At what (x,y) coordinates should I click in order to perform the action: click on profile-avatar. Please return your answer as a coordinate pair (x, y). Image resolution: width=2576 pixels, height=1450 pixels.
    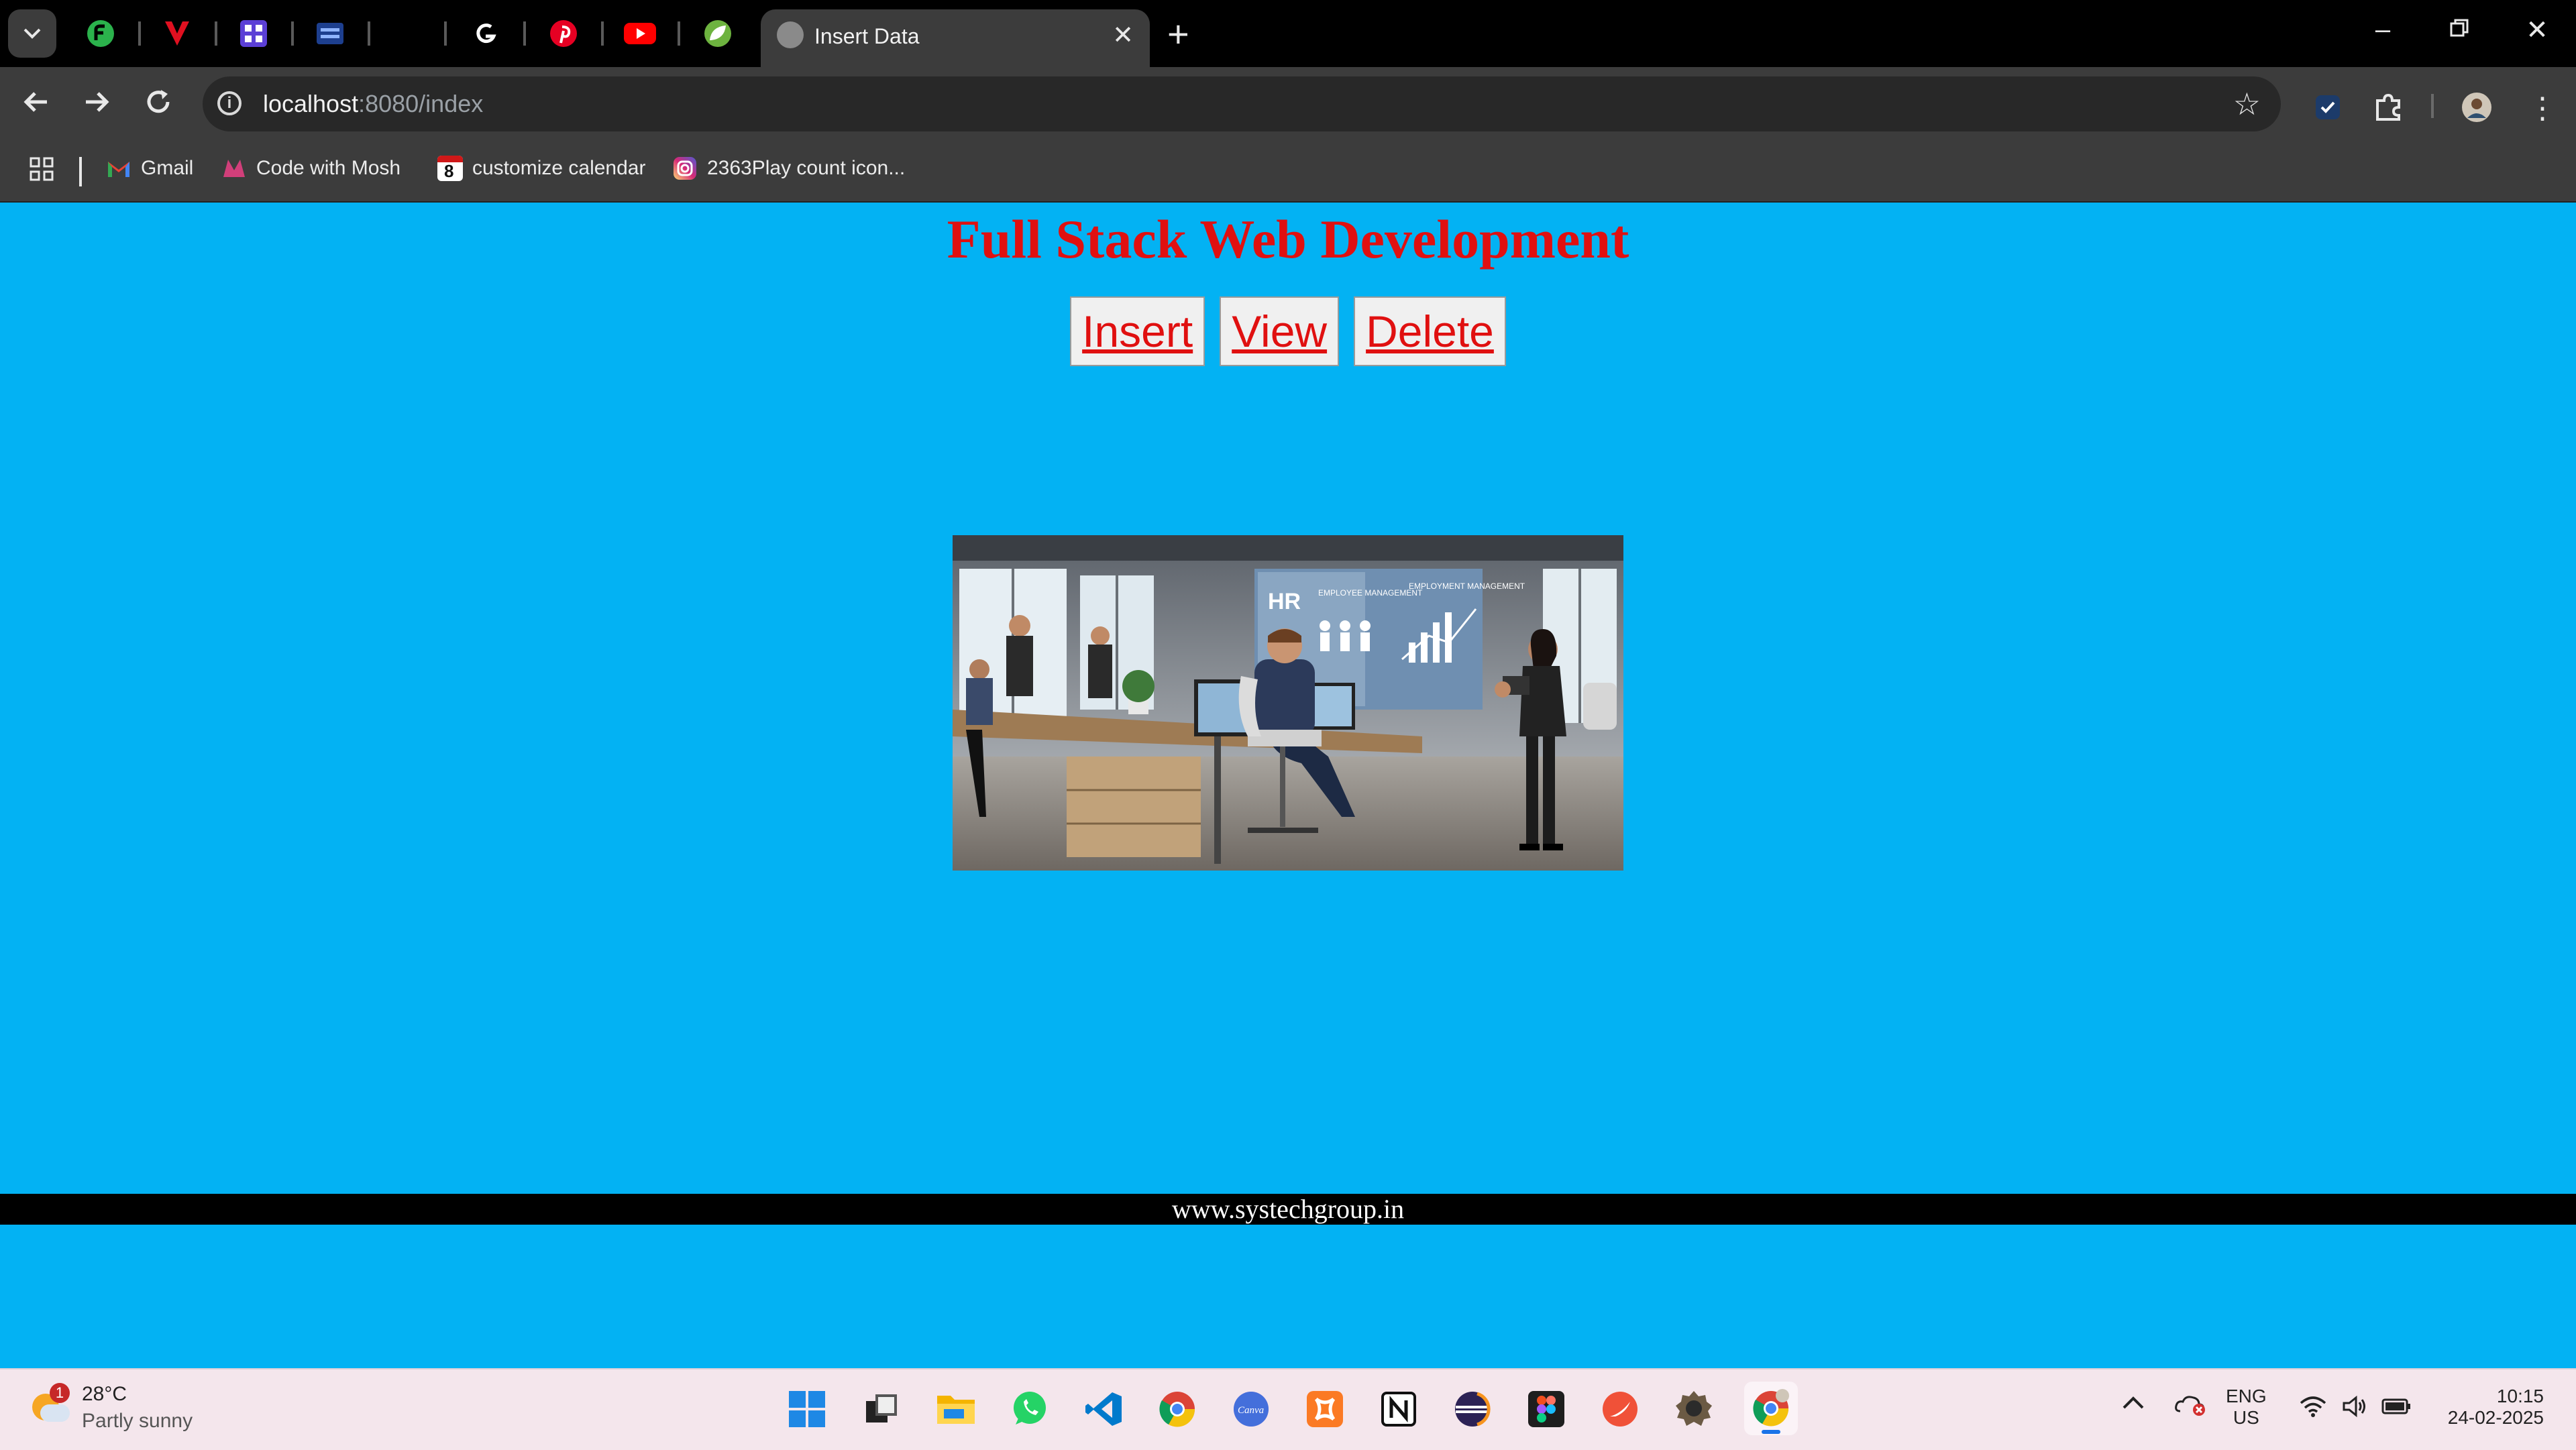
    Looking at the image, I should click on (2477, 107).